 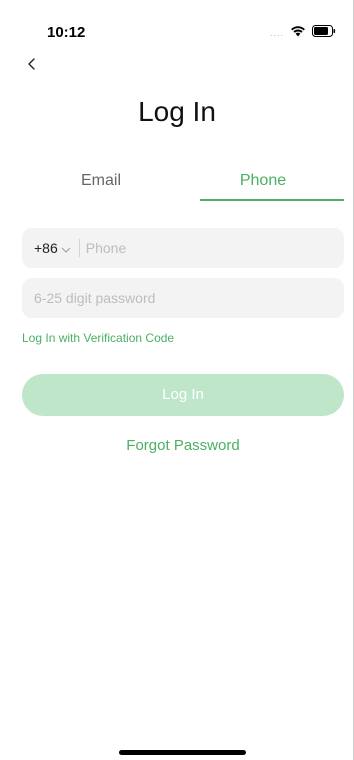 I want to click on tab-email: Email, so click(x=101, y=181).